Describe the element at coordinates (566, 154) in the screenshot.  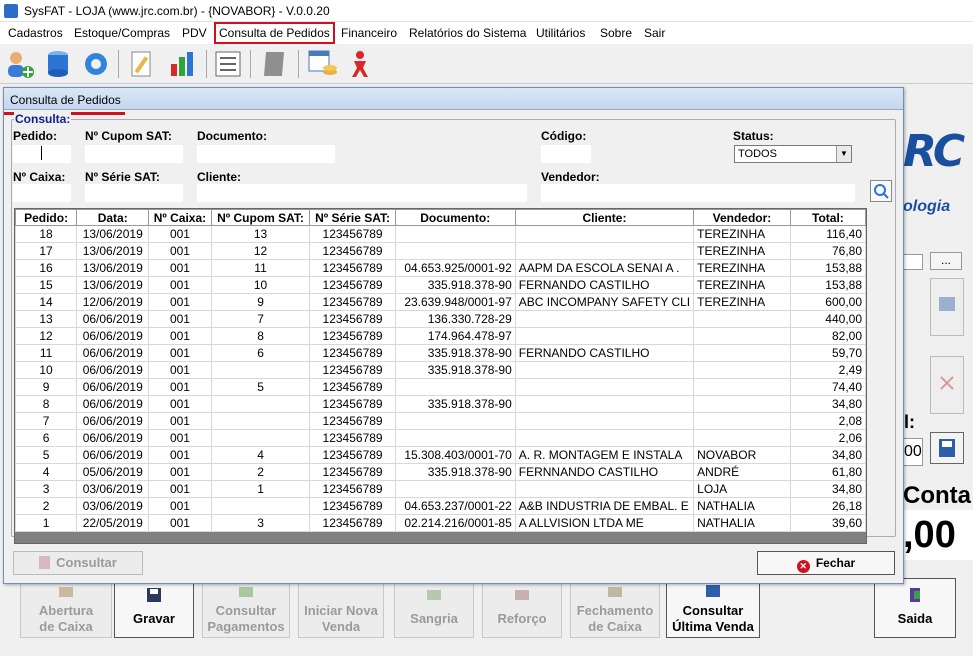
I see `codigo-input` at that location.